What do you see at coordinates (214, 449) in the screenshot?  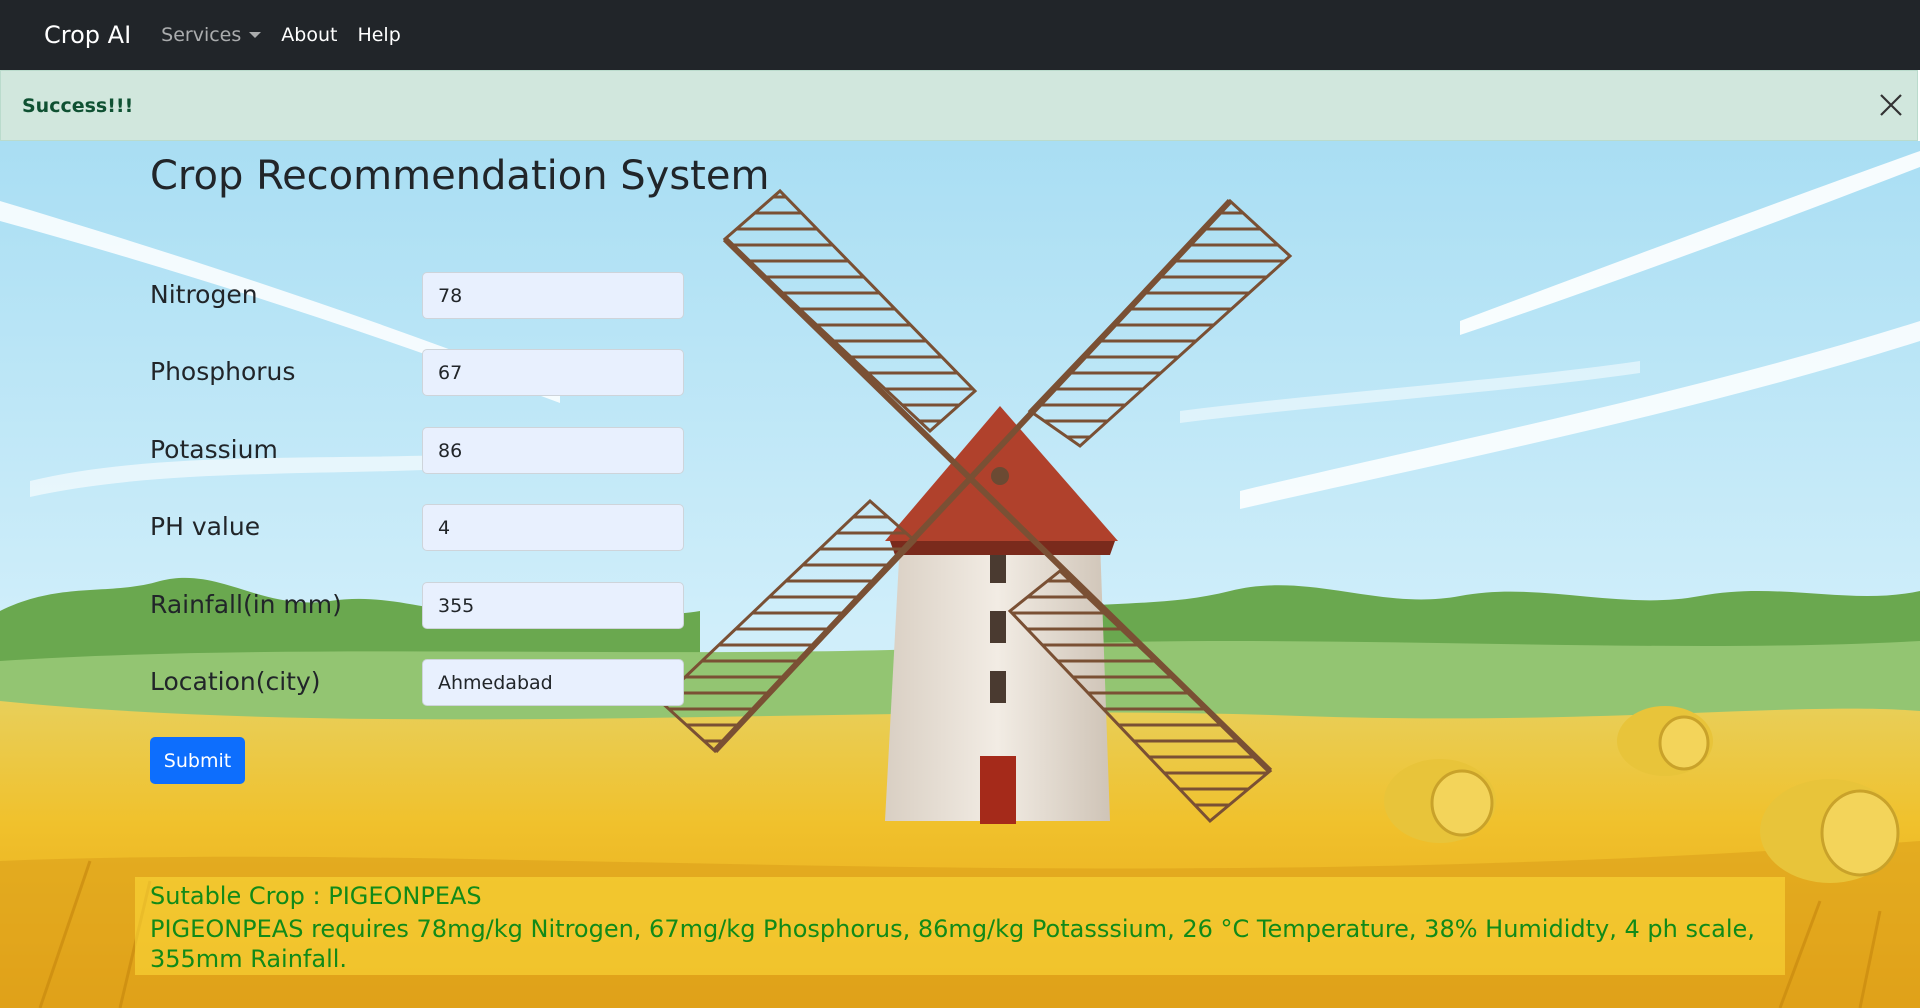 I see `potassium-label: Potassium` at bounding box center [214, 449].